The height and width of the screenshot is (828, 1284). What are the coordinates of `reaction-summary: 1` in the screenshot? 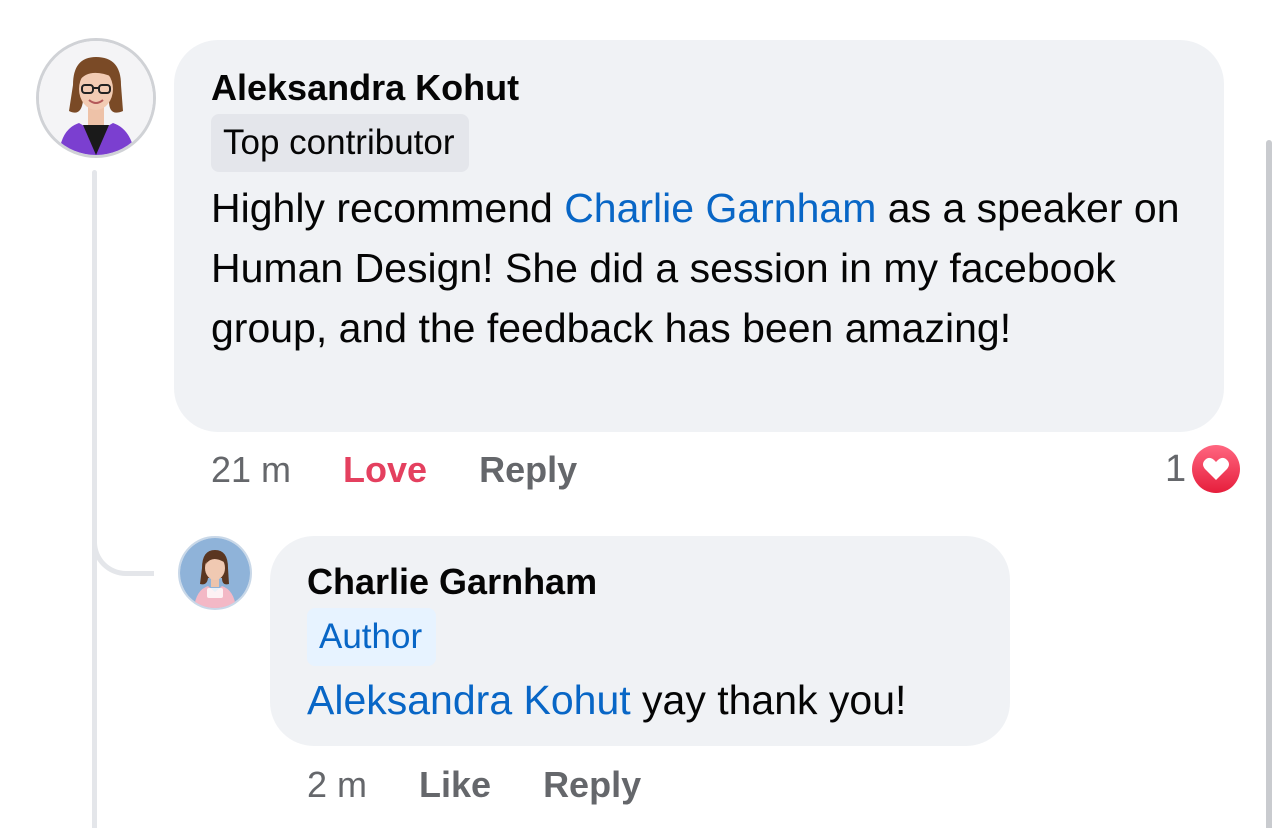 It's located at (1204, 469).